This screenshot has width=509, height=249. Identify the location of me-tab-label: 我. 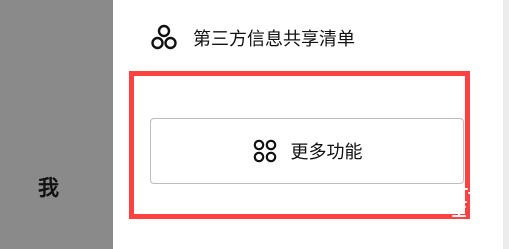
(48, 187).